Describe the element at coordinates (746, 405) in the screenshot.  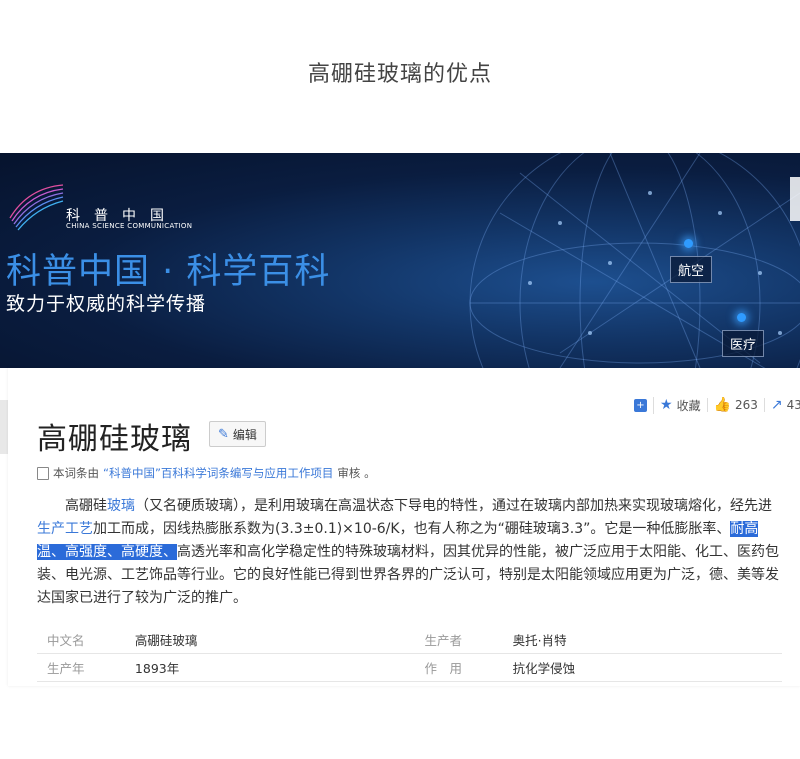
I see `like-count: 263` at that location.